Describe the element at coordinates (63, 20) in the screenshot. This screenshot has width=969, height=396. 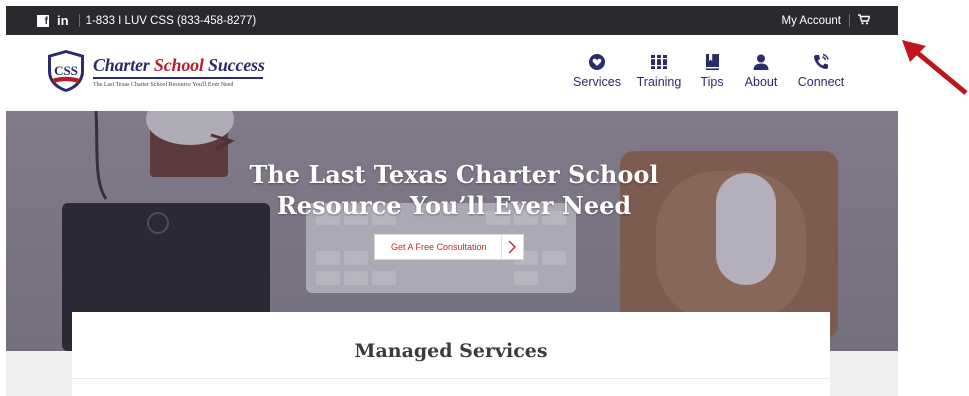
I see `linkedin-icon: in` at that location.